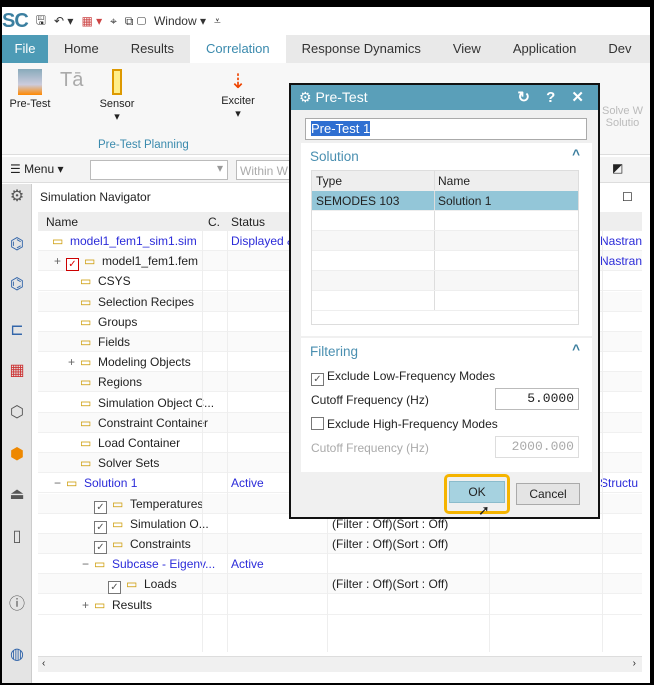 This screenshot has width=654, height=685. What do you see at coordinates (214, 222) in the screenshot?
I see `column-c: C.` at bounding box center [214, 222].